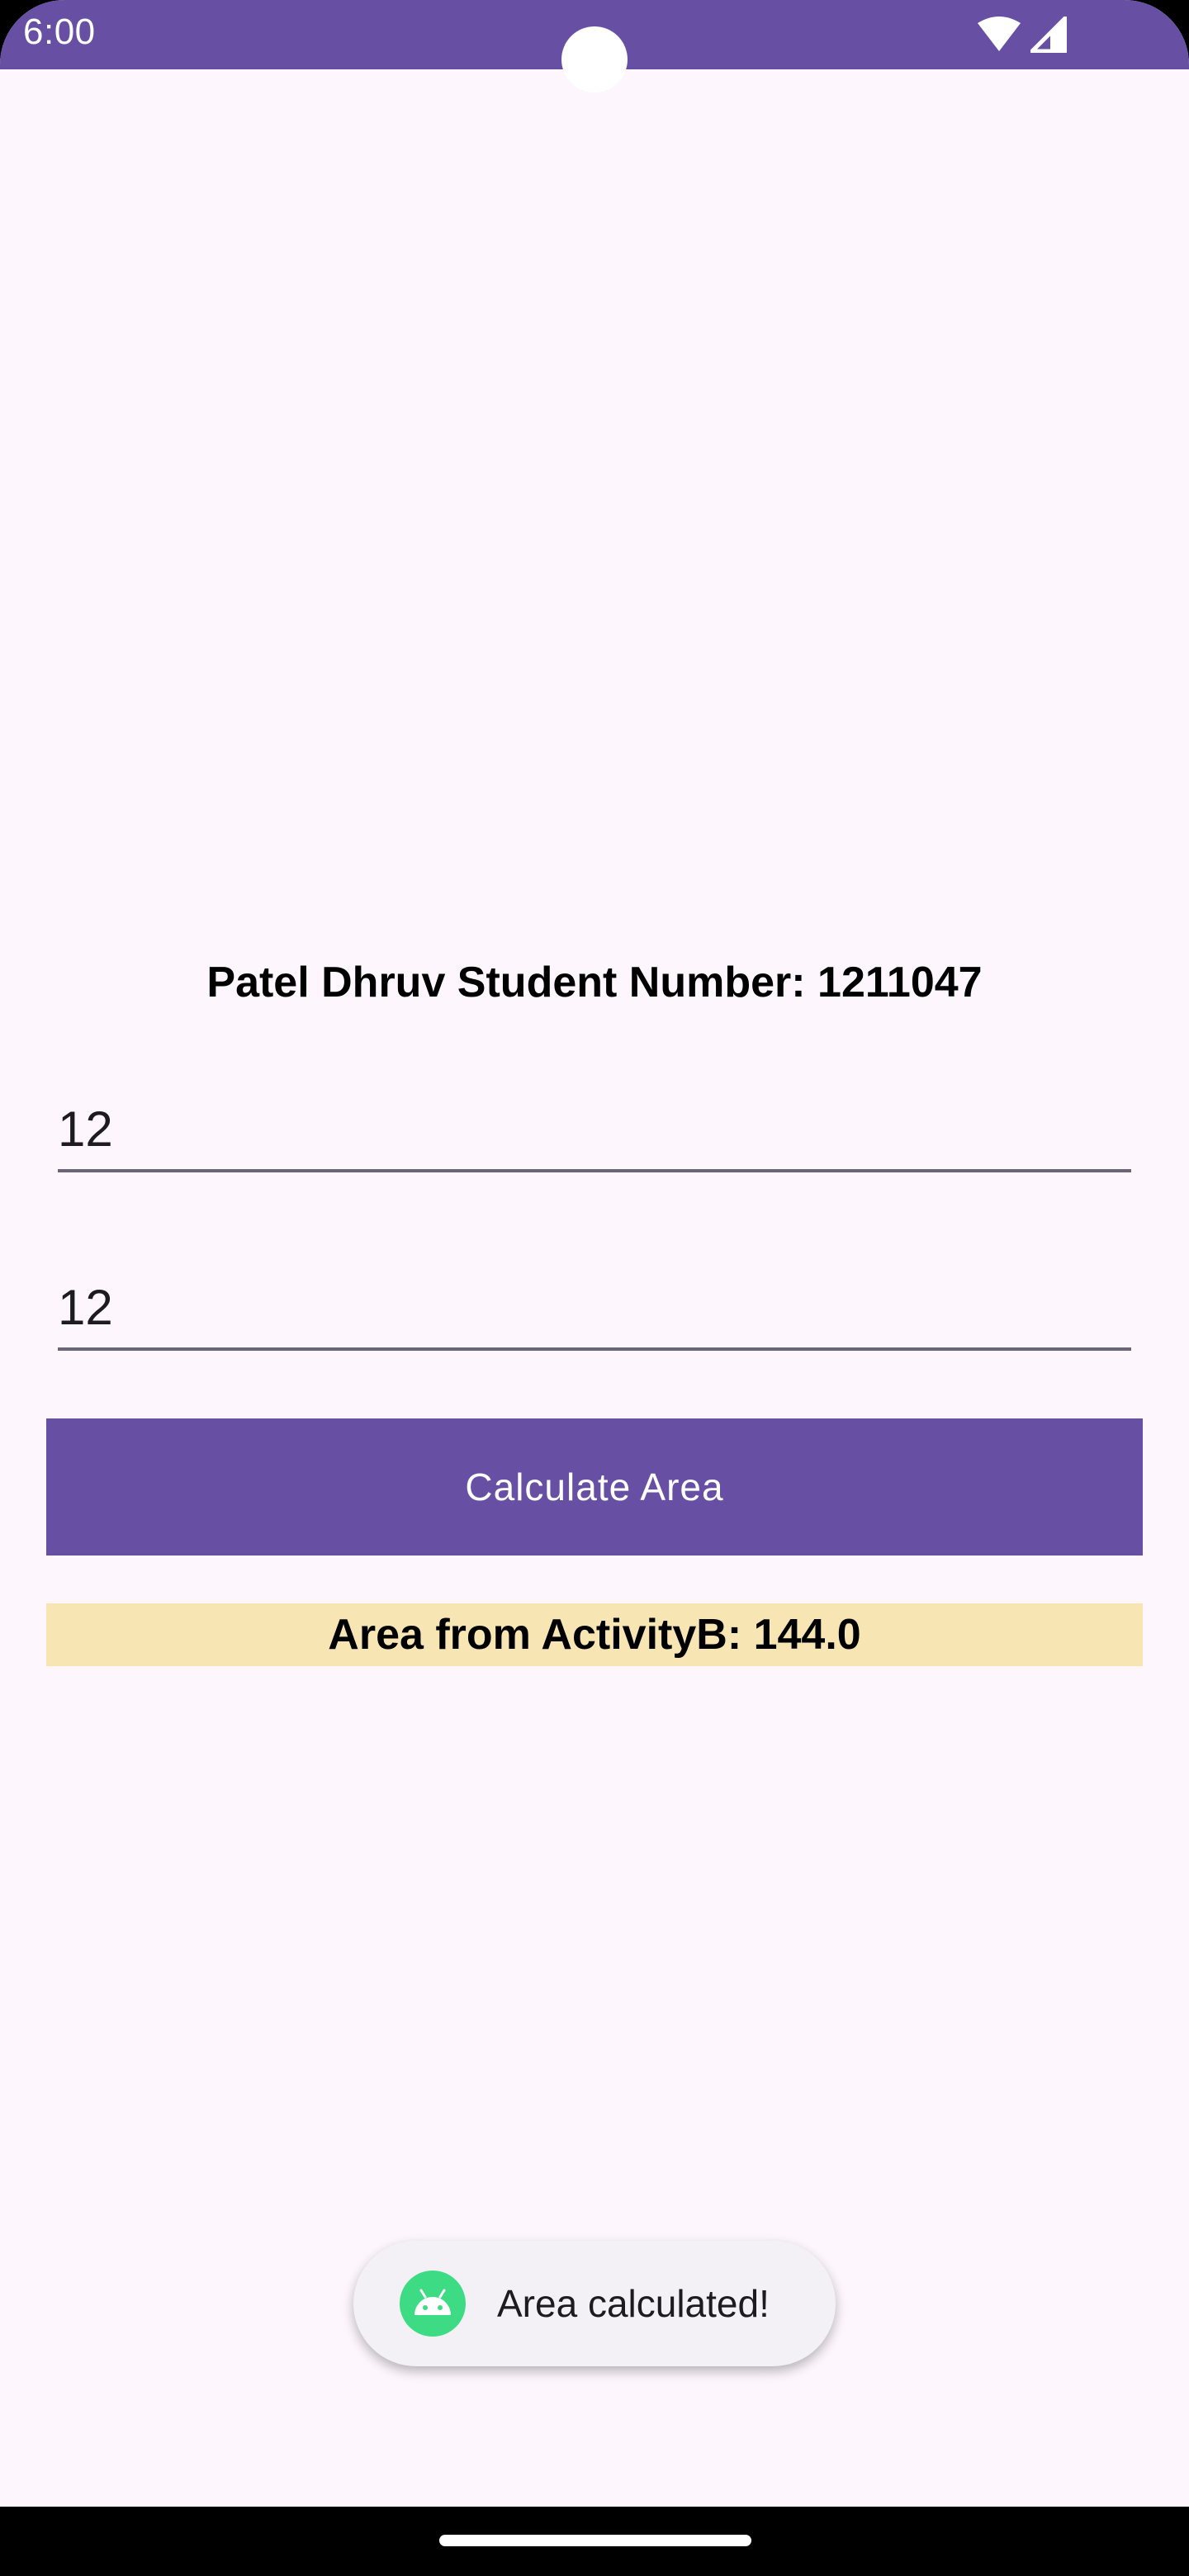 This screenshot has height=2576, width=1189. What do you see at coordinates (59, 32) in the screenshot?
I see `status-time: 6:00` at bounding box center [59, 32].